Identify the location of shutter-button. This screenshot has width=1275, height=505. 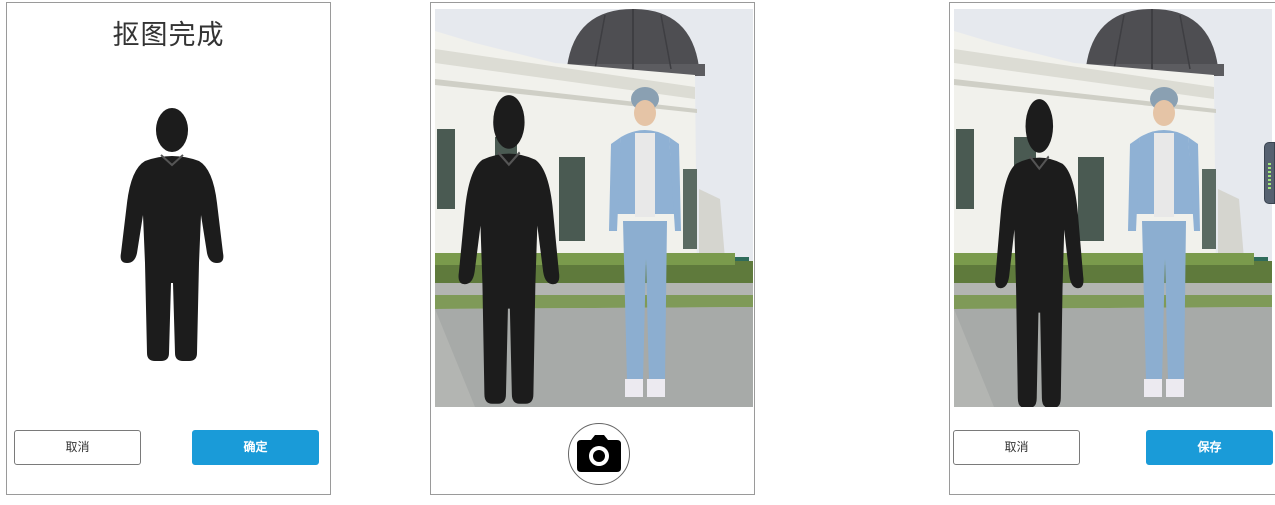
(599, 454).